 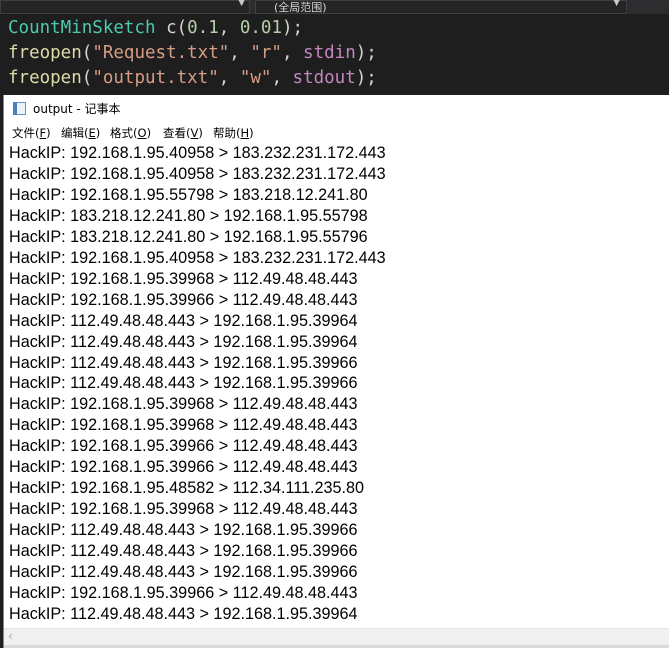 I want to click on title-bar: output - 记事本, so click(x=336, y=108).